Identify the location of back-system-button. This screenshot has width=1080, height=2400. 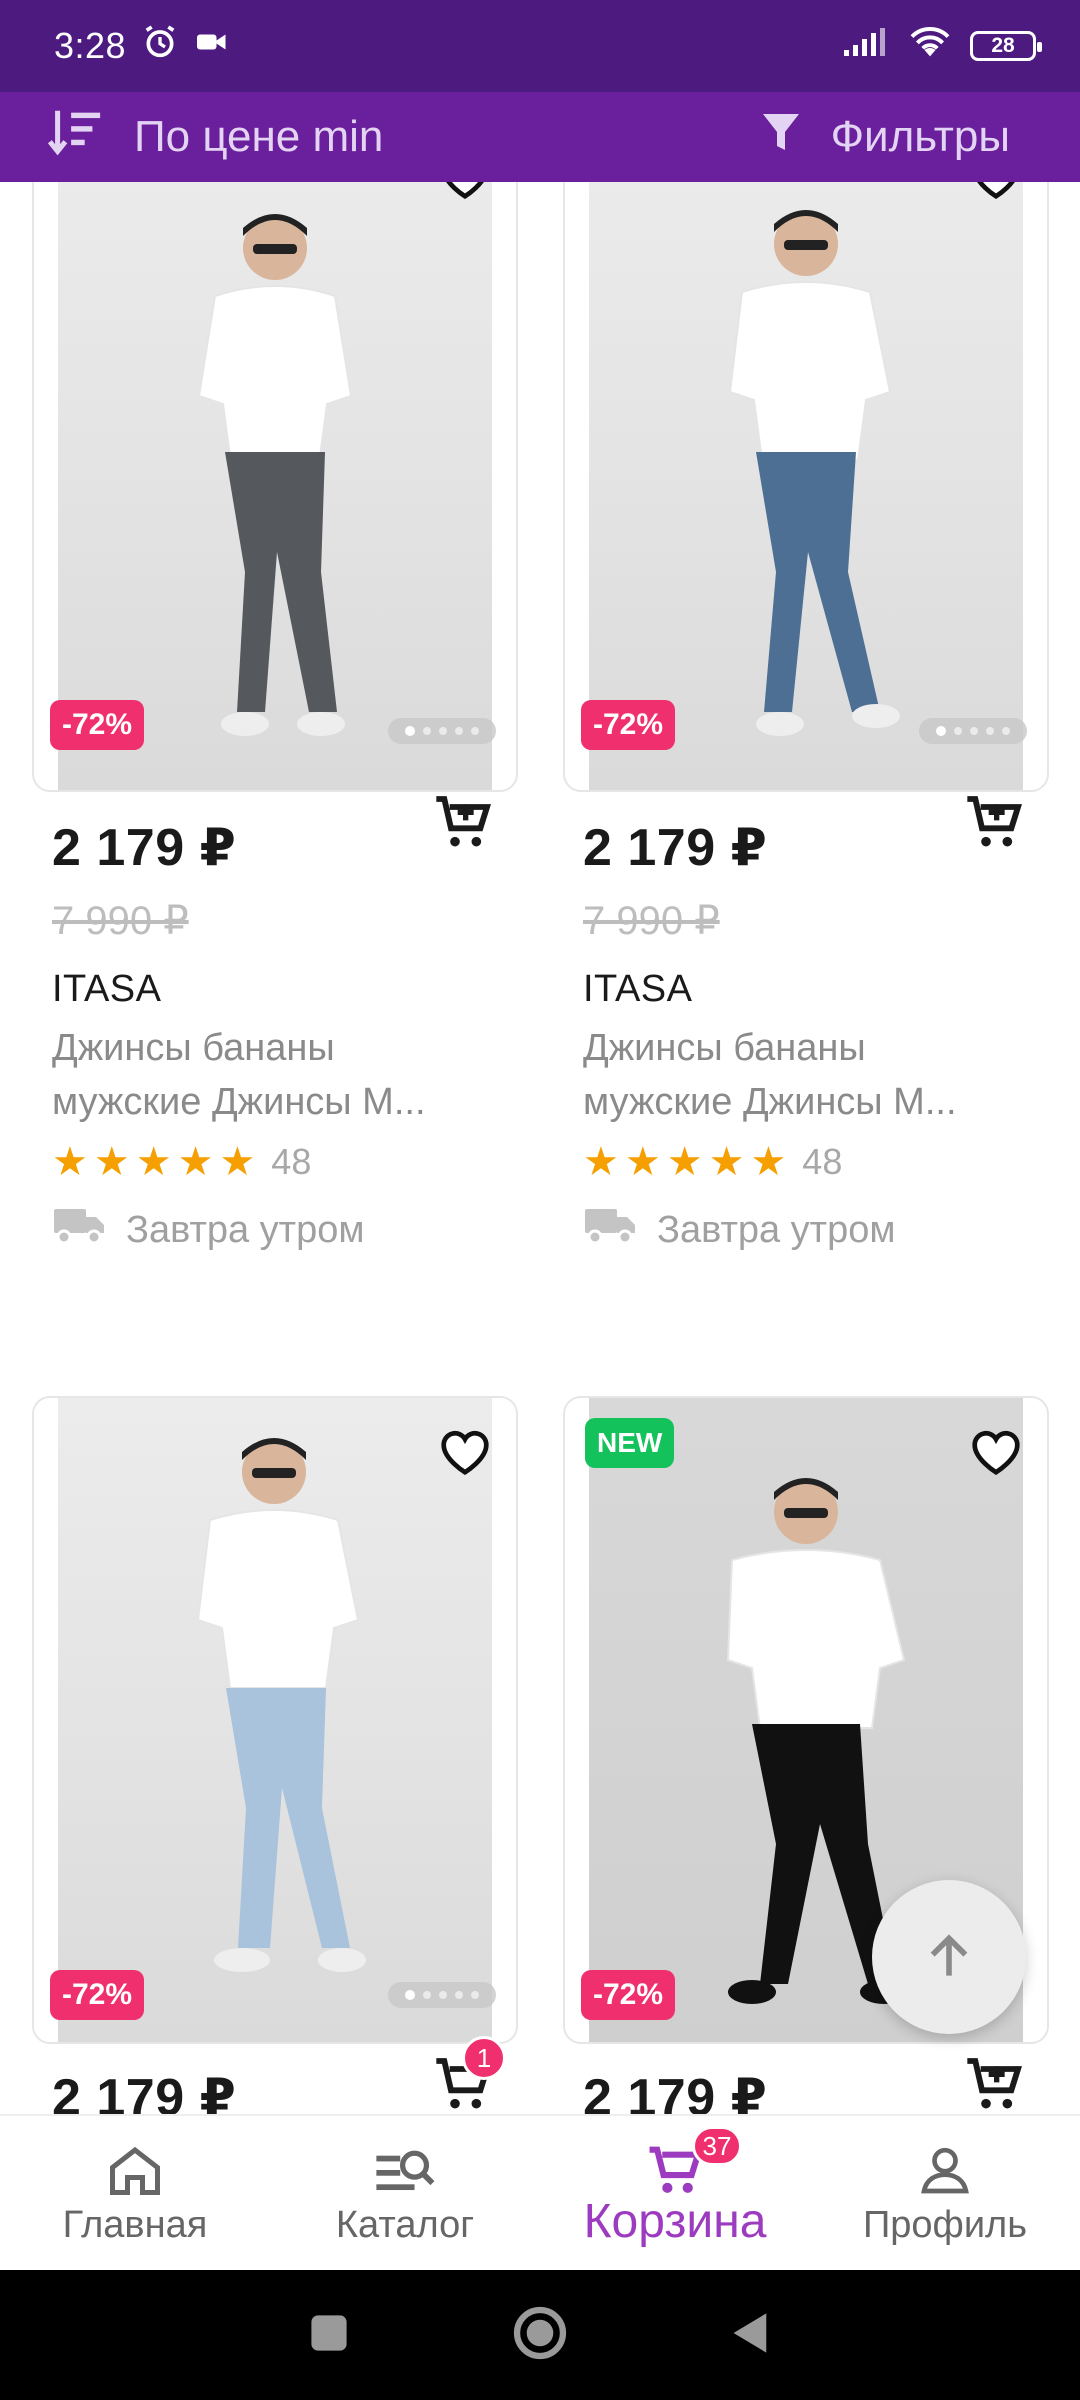
(751, 2335).